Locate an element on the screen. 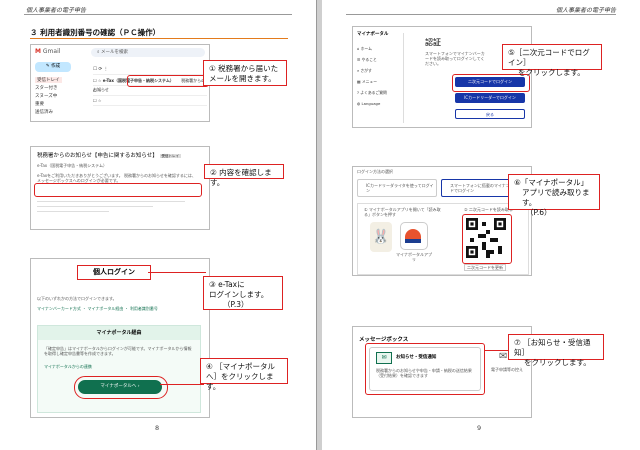  menu-item-language: ◍ Language is located at coordinates (379, 103).